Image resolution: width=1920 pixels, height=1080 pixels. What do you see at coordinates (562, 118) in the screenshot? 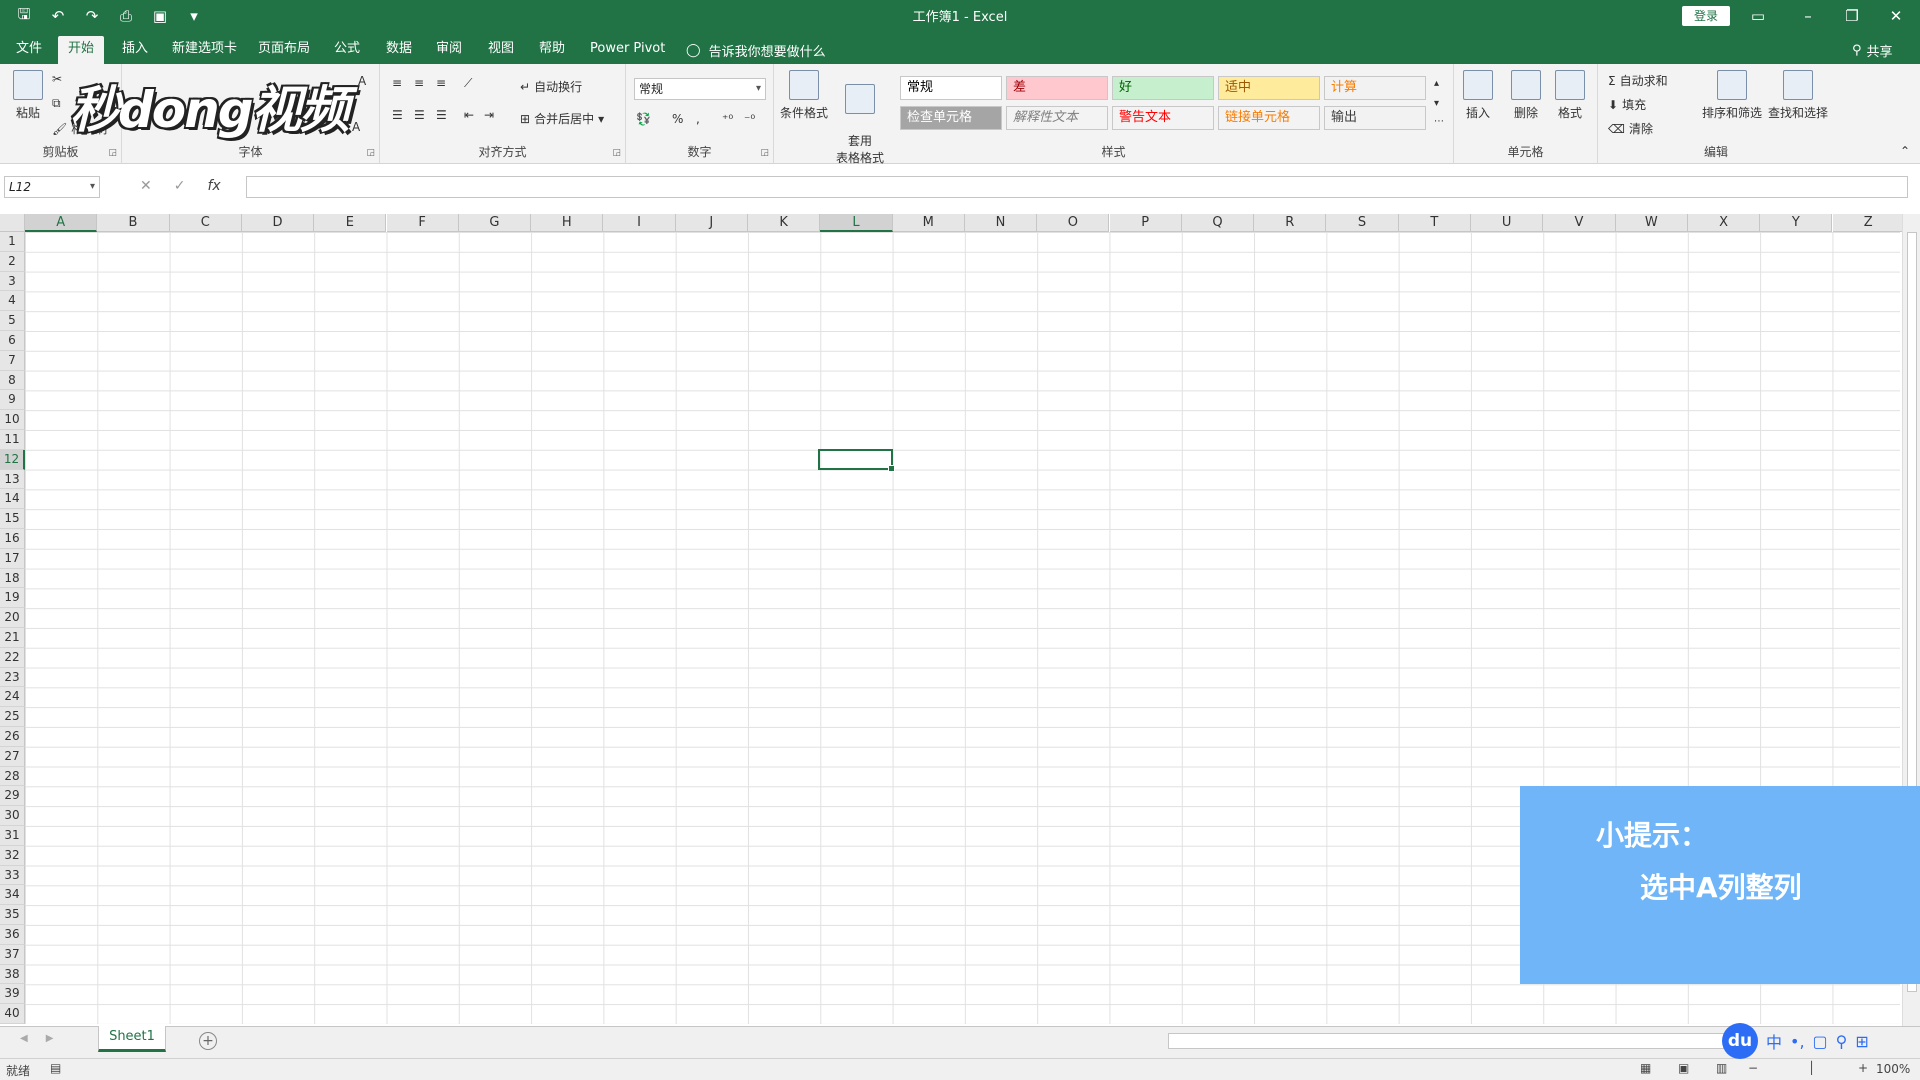
I see `merge-center-button: ⊞ 合并后居中 ▾` at bounding box center [562, 118].